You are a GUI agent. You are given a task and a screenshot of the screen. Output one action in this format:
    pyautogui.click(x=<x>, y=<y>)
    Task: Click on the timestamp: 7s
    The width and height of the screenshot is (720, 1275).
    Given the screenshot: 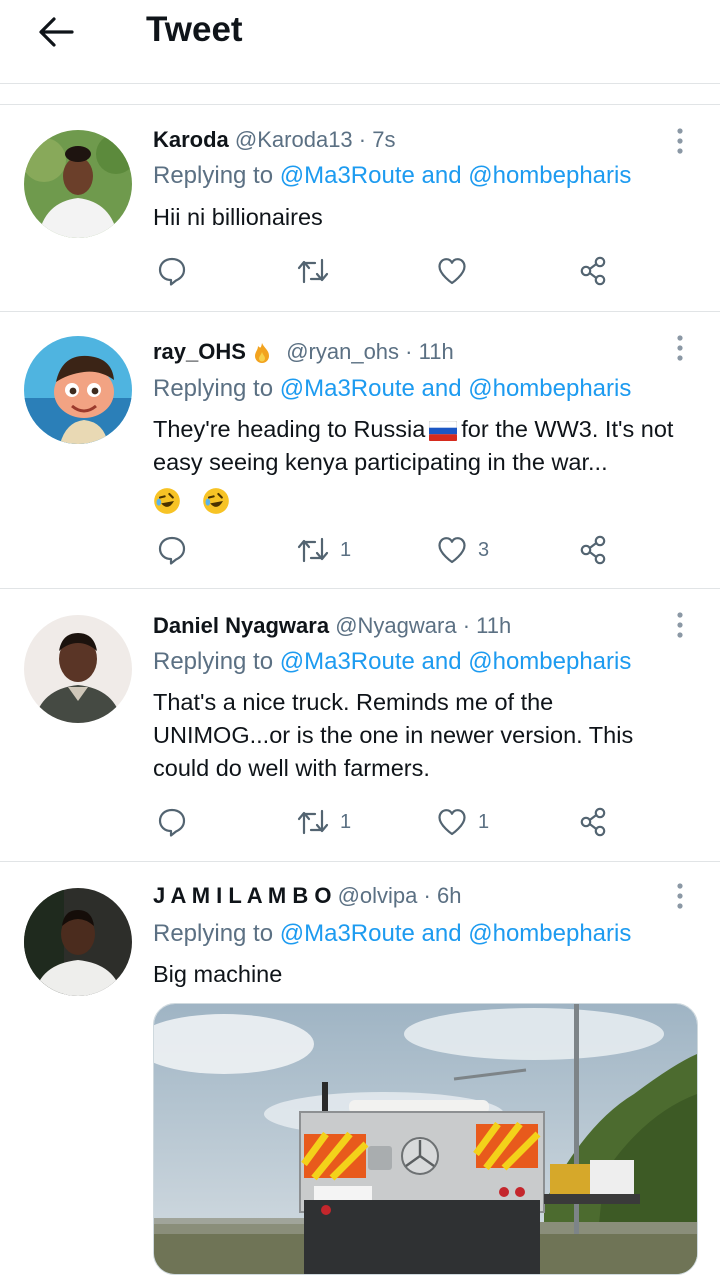 What is the action you would take?
    pyautogui.click(x=383, y=139)
    